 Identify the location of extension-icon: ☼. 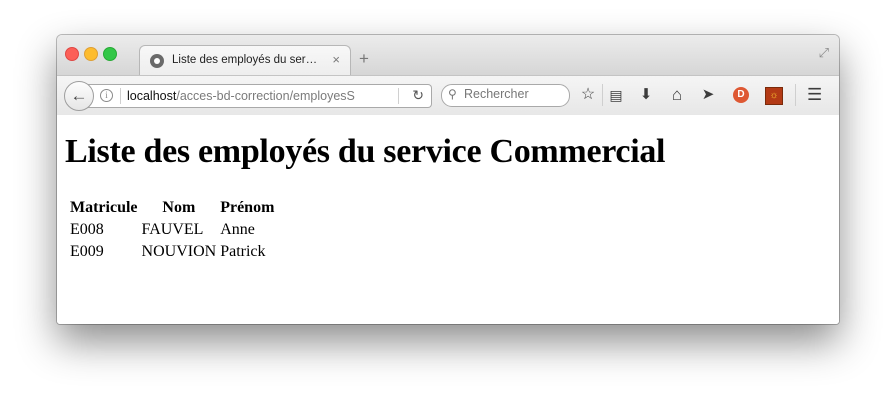
(774, 96).